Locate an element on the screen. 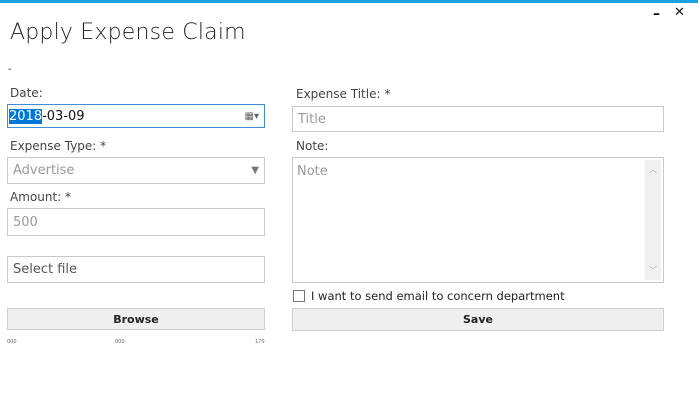 The width and height of the screenshot is (698, 402). title-input: Title is located at coordinates (478, 119).